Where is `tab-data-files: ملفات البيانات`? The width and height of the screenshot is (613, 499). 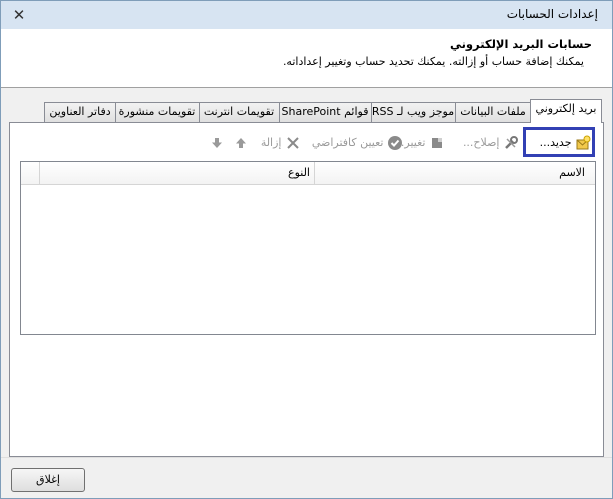
tab-data-files: ملفات البيانات is located at coordinates (493, 112).